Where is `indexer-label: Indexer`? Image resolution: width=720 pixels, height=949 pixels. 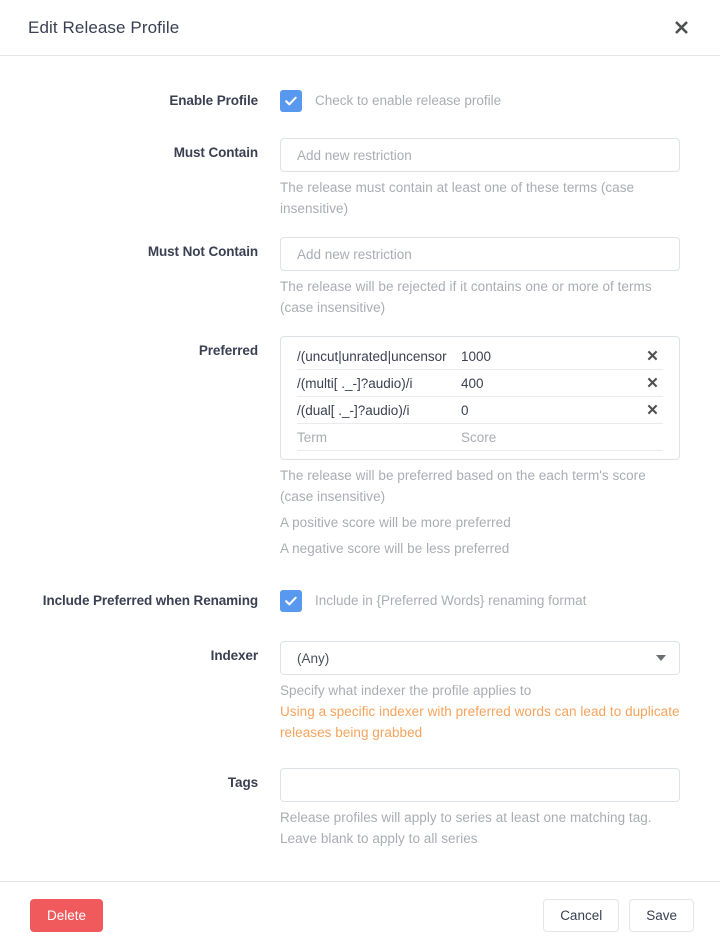 indexer-label: Indexer is located at coordinates (234, 655).